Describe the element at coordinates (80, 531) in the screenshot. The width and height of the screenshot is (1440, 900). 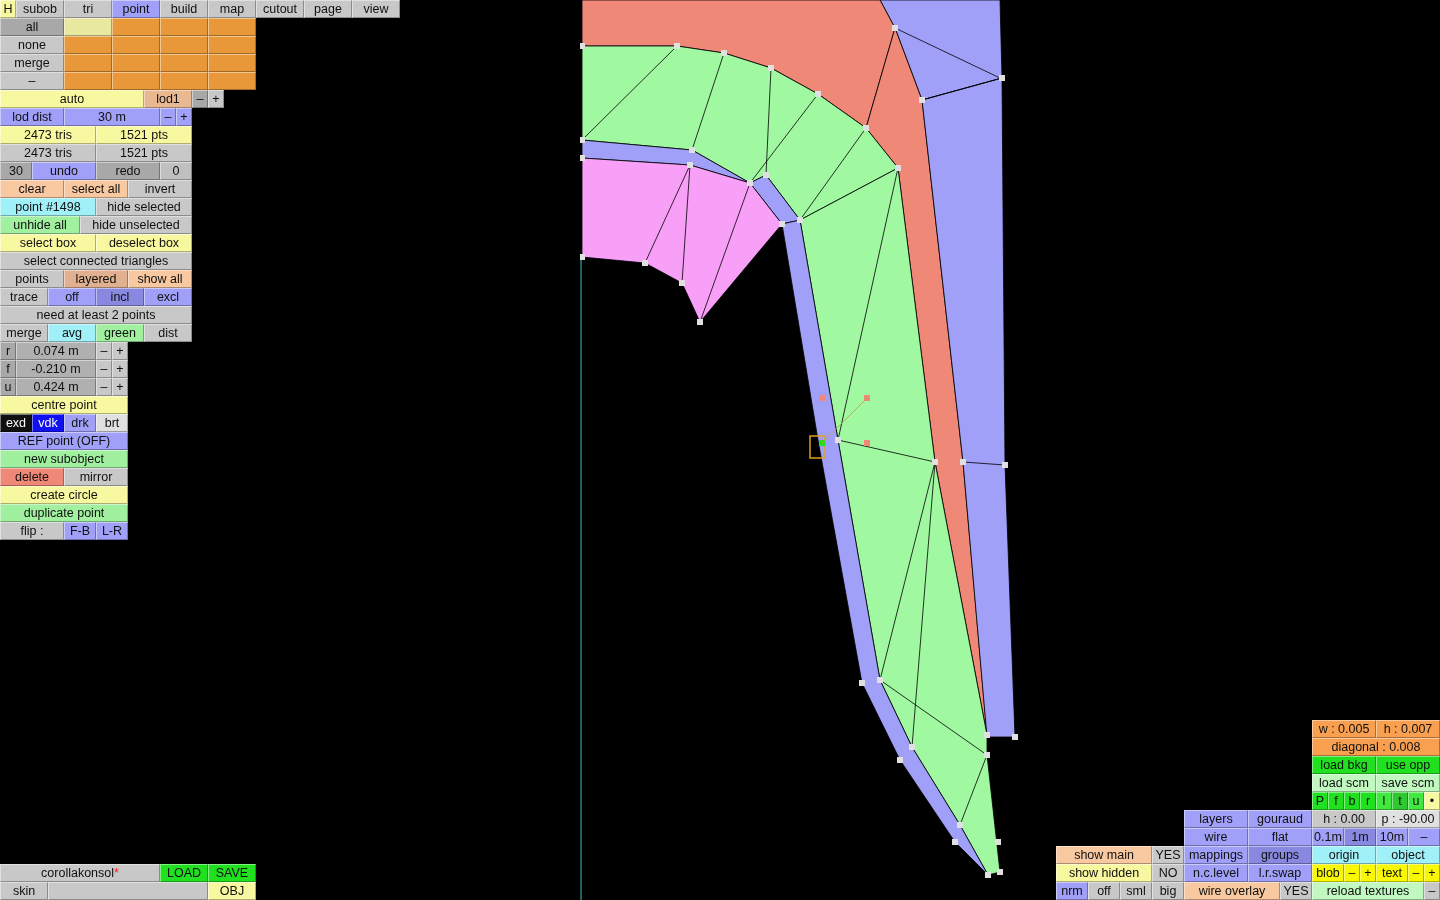
I see `panel-button: F-B` at that location.